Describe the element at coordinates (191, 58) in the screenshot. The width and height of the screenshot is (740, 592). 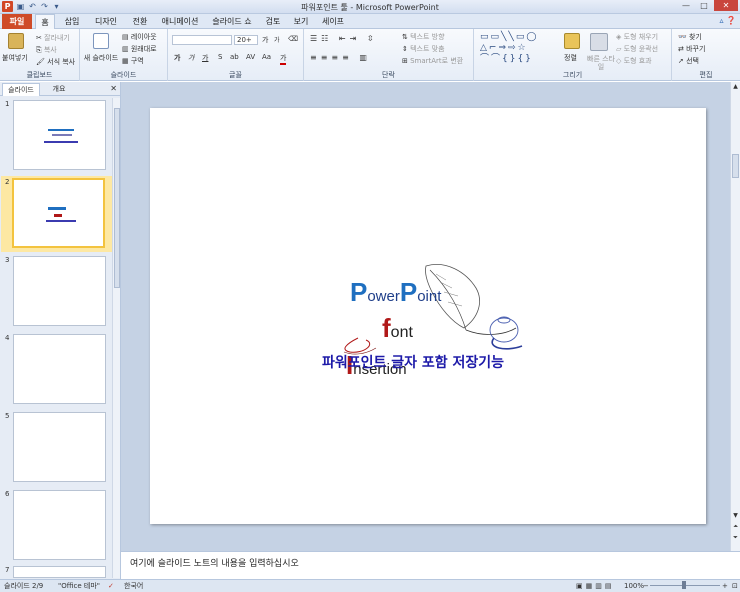
I see `italic-button: 가` at that location.